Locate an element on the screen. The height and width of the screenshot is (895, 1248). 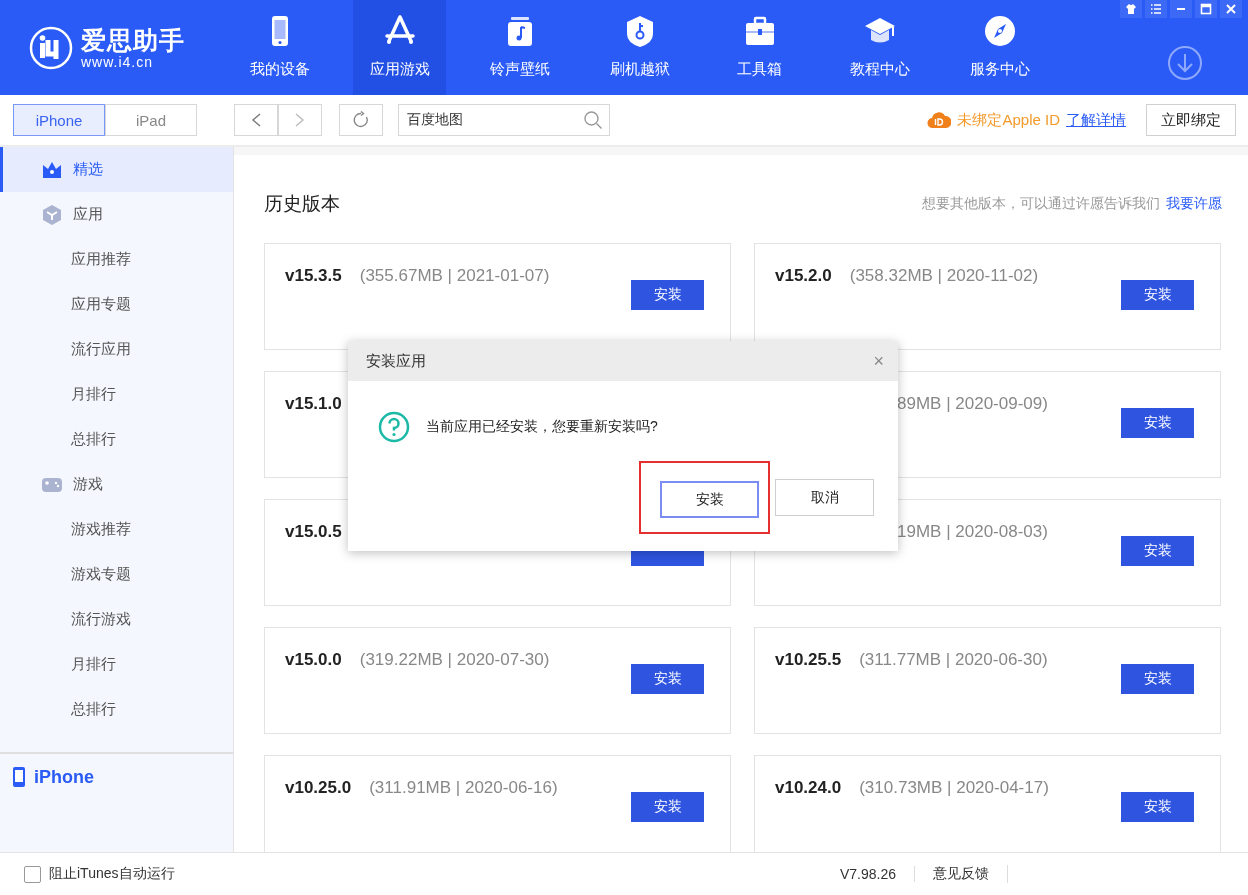
refresh-button is located at coordinates (361, 120).